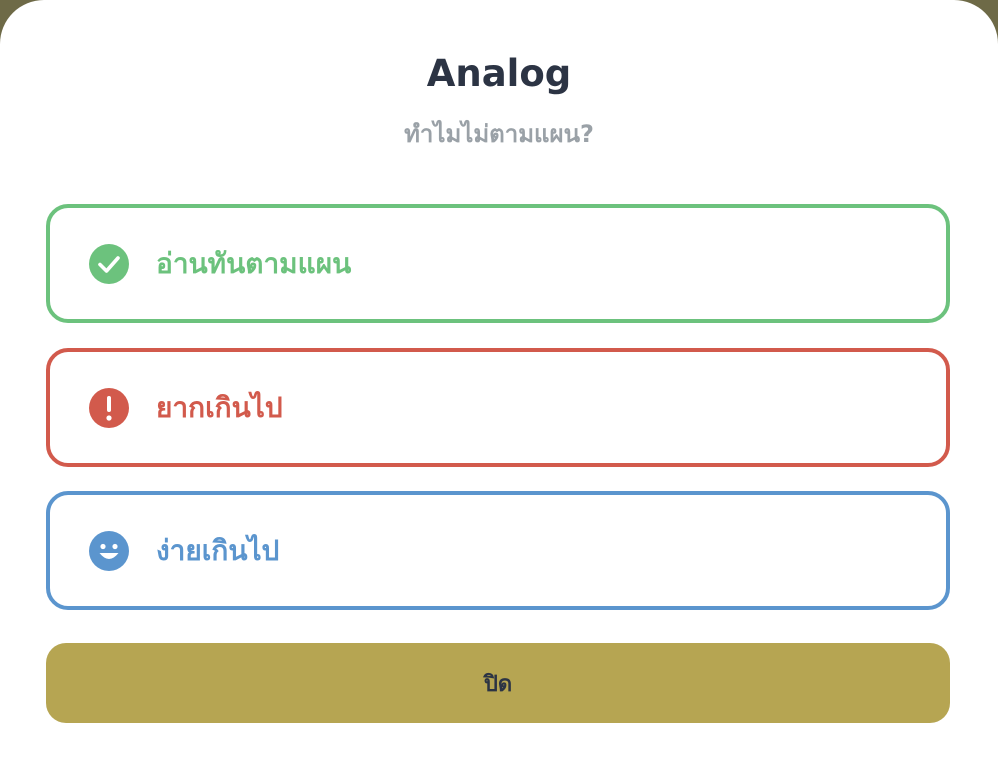  I want to click on close-button-label: ปิด, so click(498, 684).